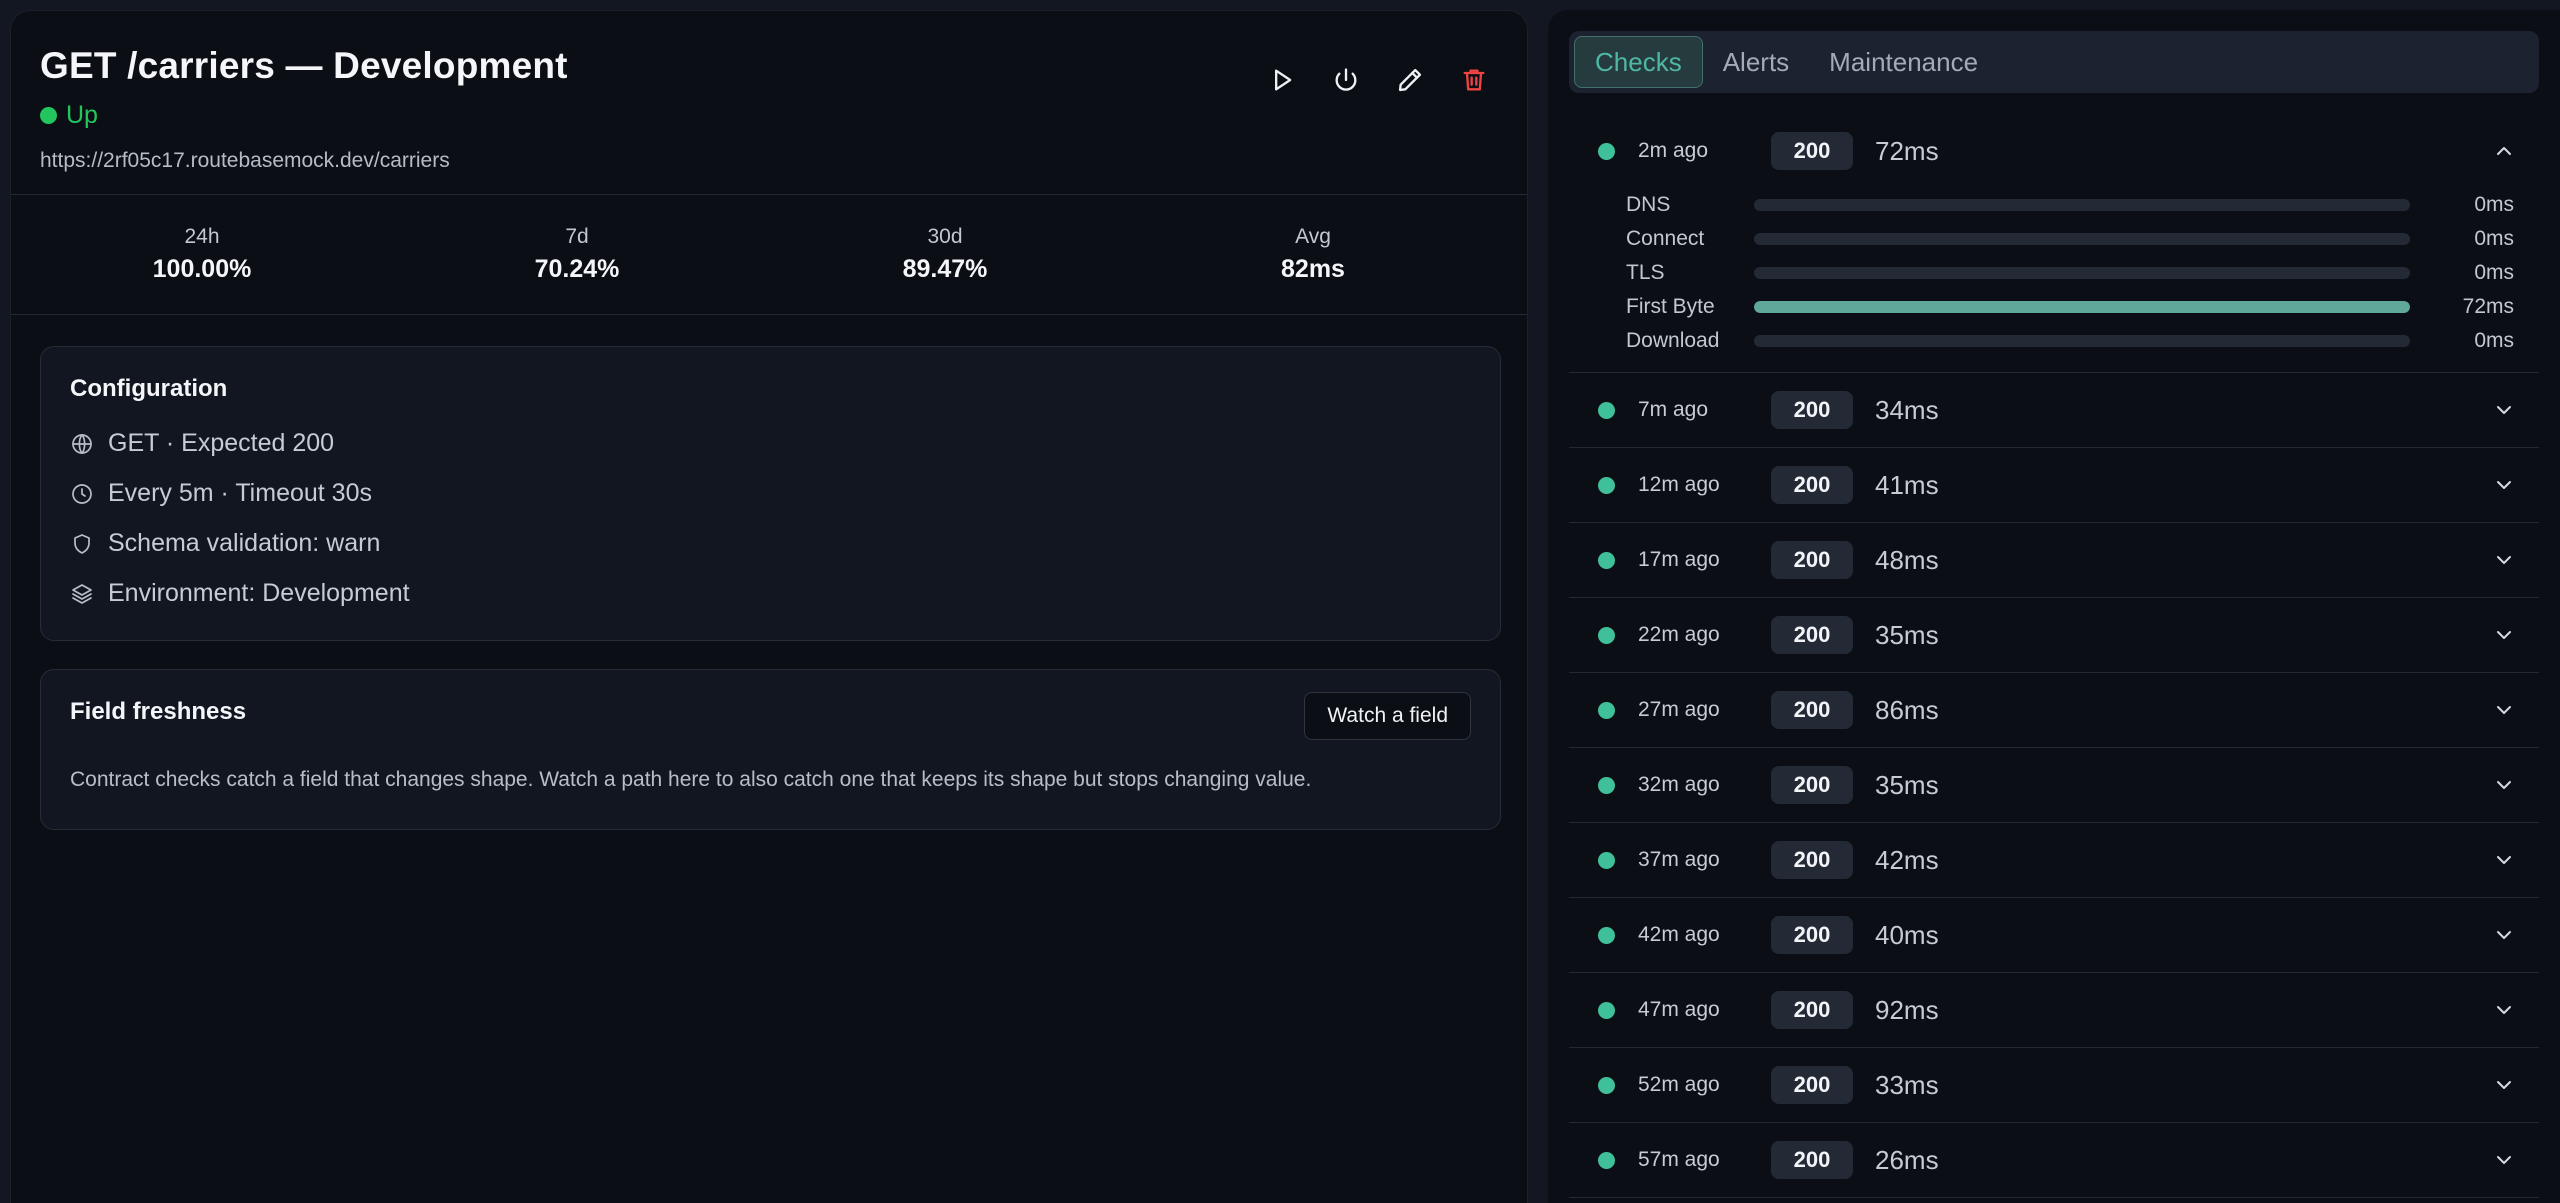  Describe the element at coordinates (2054, 485) in the screenshot. I see `check-row-header: 12m ago 200 41ms` at that location.